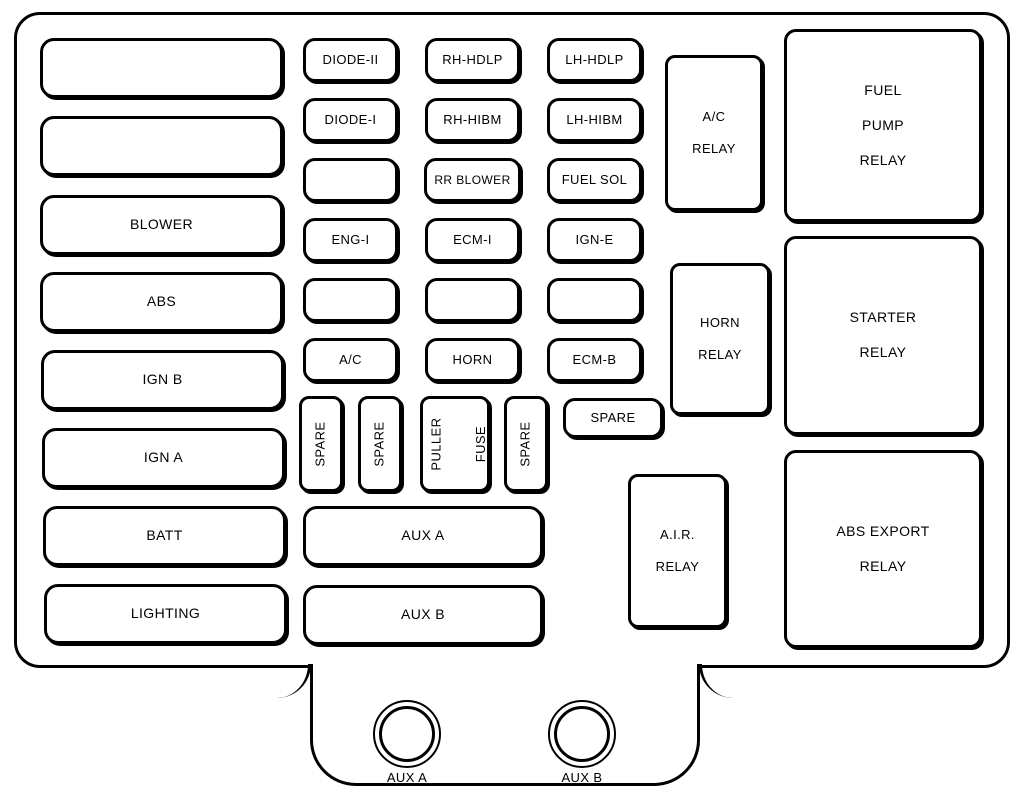  I want to click on tab-fillet-left, so click(294, 681).